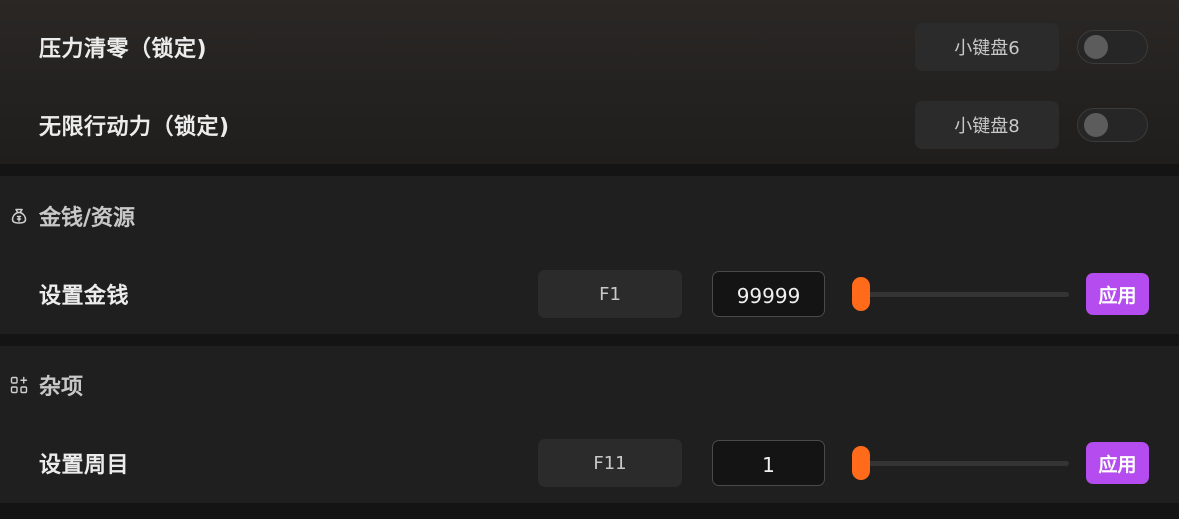  I want to click on set-cycle-row: 设置周目 F11 应用, so click(589, 463).